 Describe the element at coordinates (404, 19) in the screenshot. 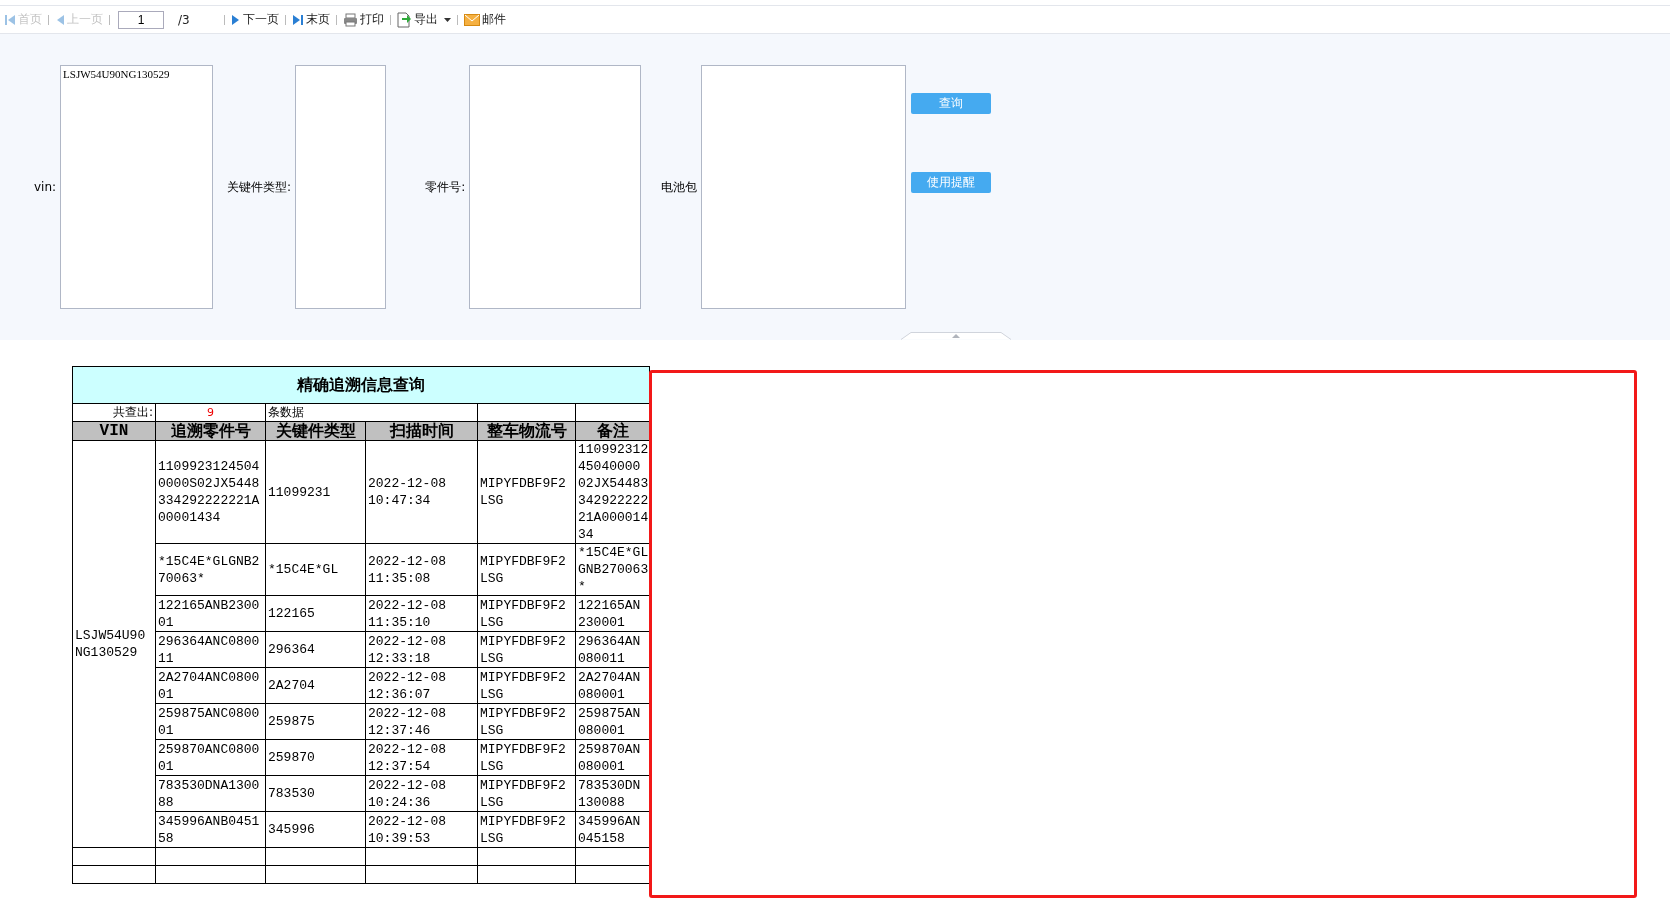

I see `export-icon` at that location.